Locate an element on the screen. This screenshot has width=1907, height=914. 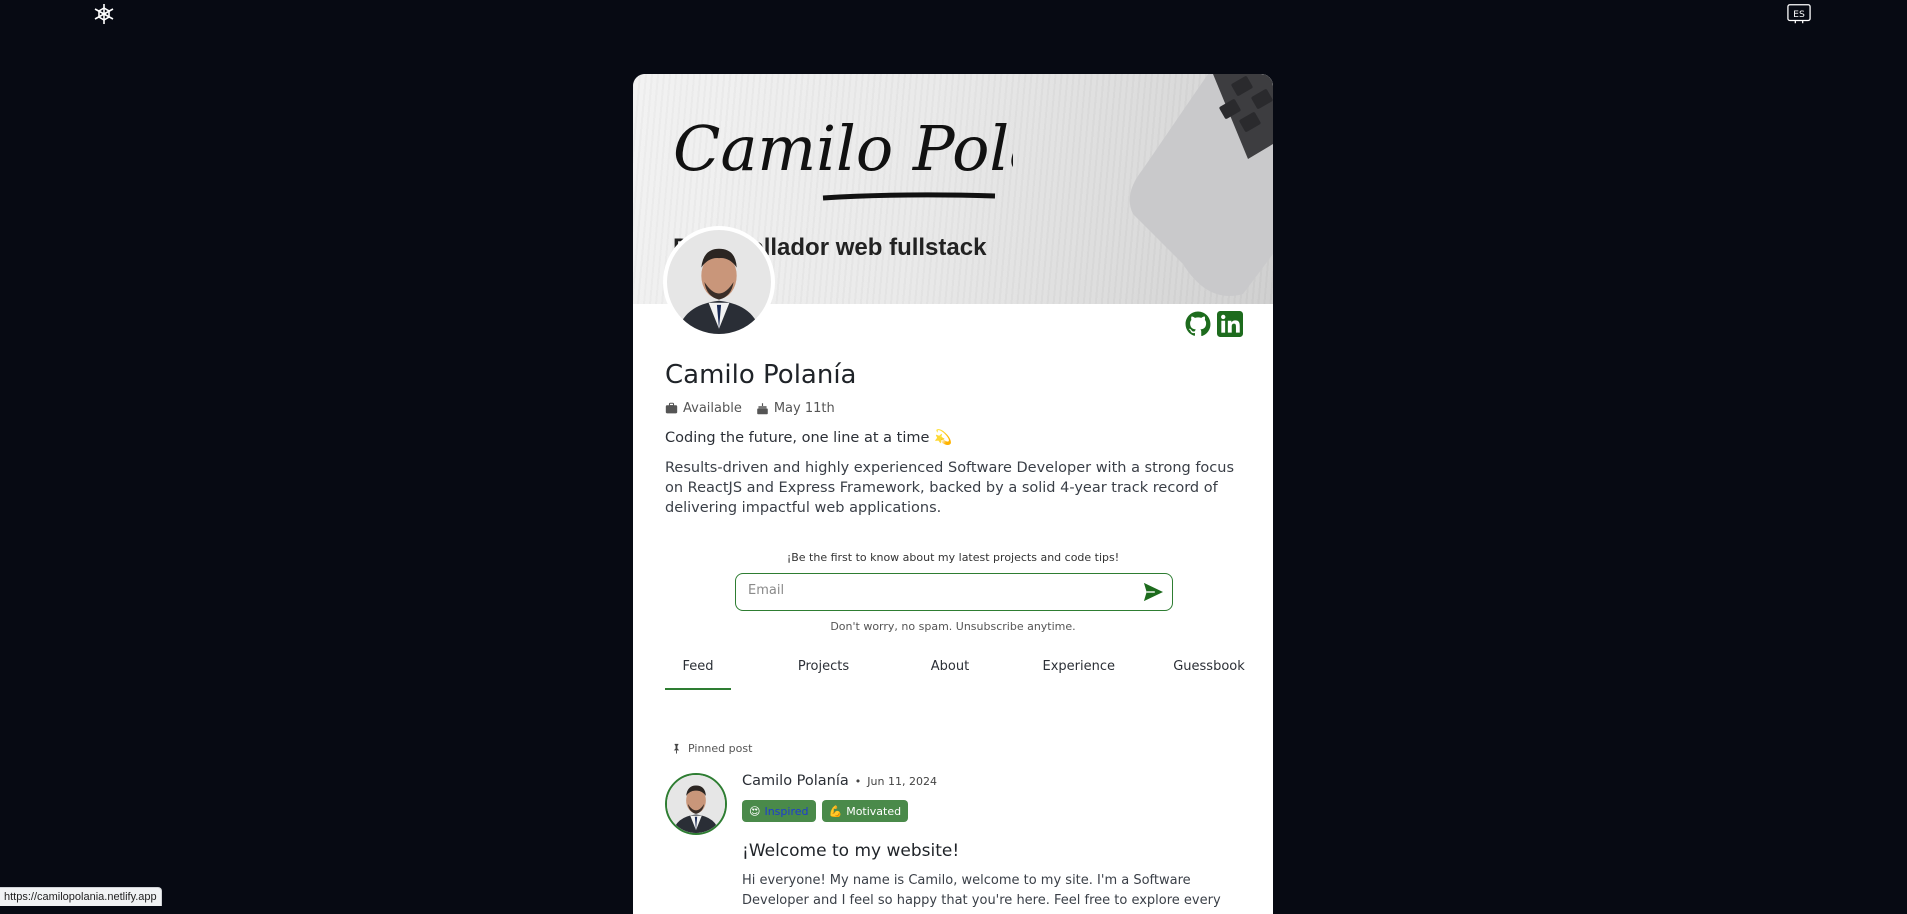
snowflake-logo-icon is located at coordinates (104, 14).